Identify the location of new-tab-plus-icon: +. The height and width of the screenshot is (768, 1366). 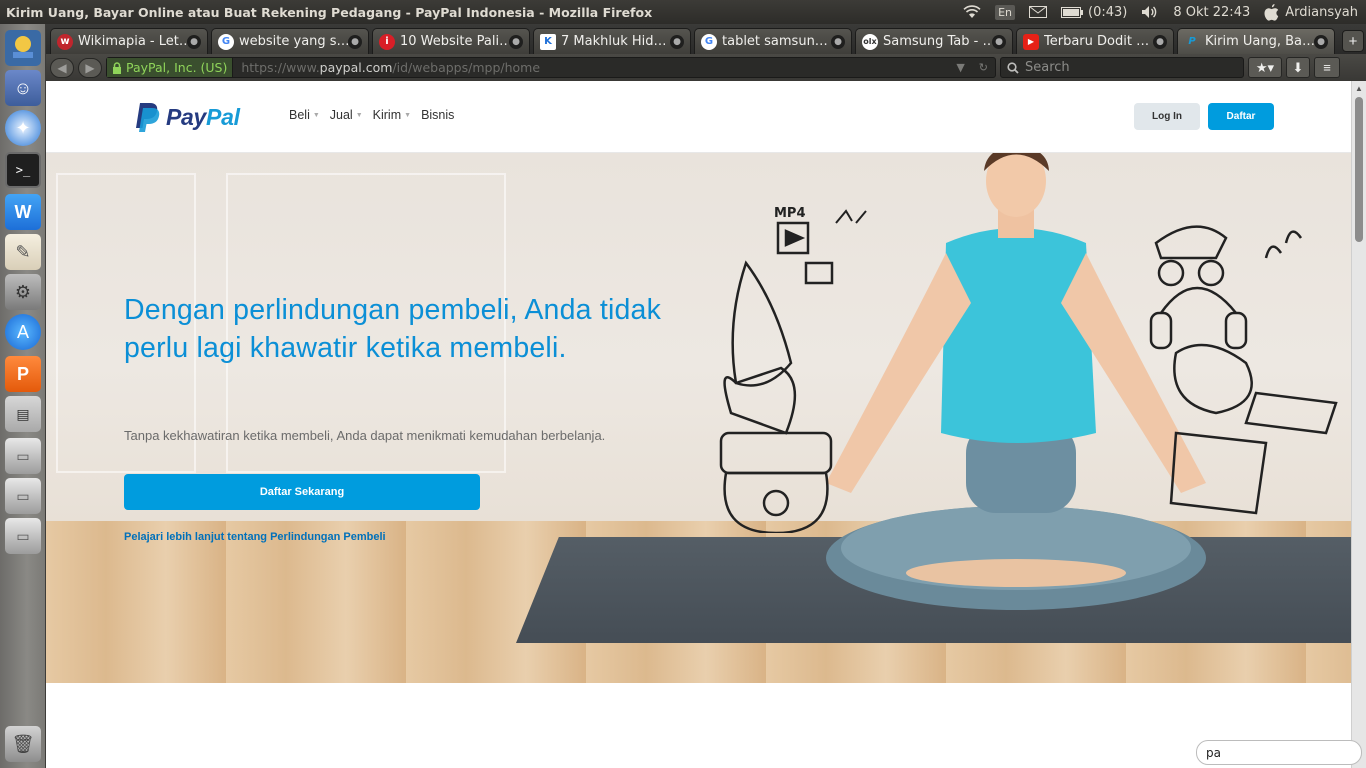
(1353, 41).